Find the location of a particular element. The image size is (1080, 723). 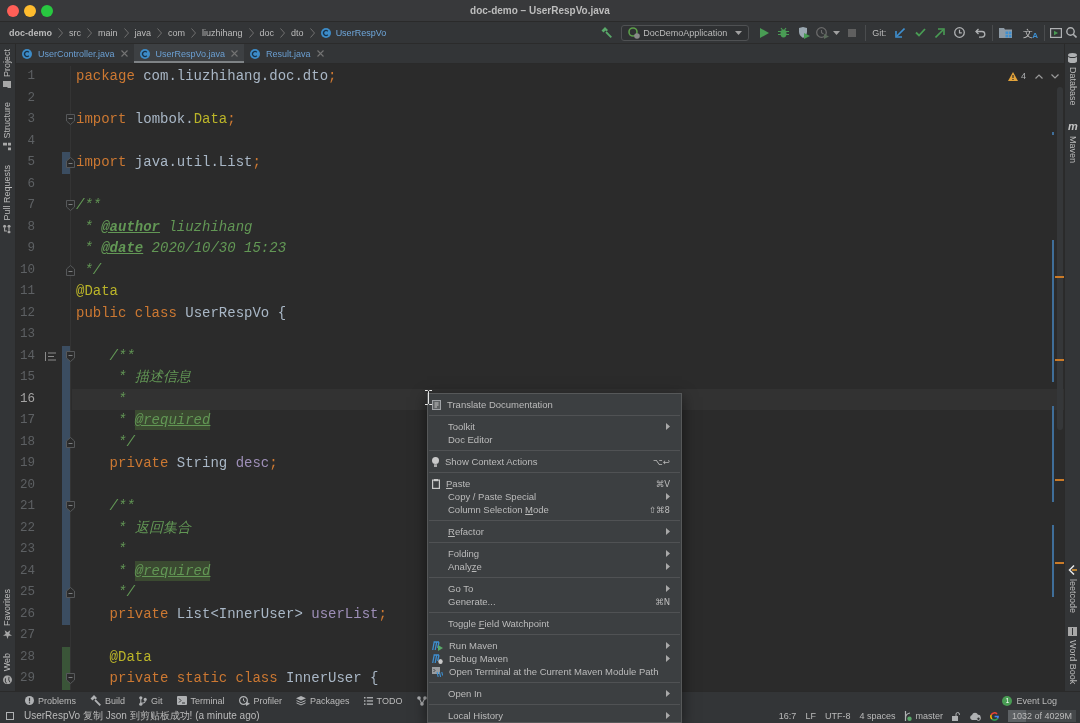

unlock-icon is located at coordinates (955, 716).